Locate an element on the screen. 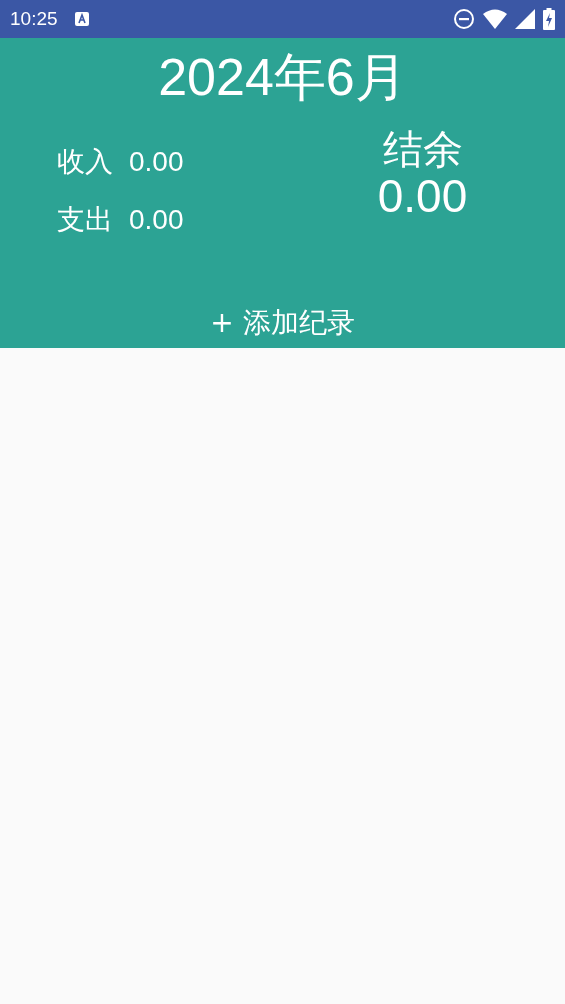 The image size is (565, 1004). battery-icon is located at coordinates (549, 19).